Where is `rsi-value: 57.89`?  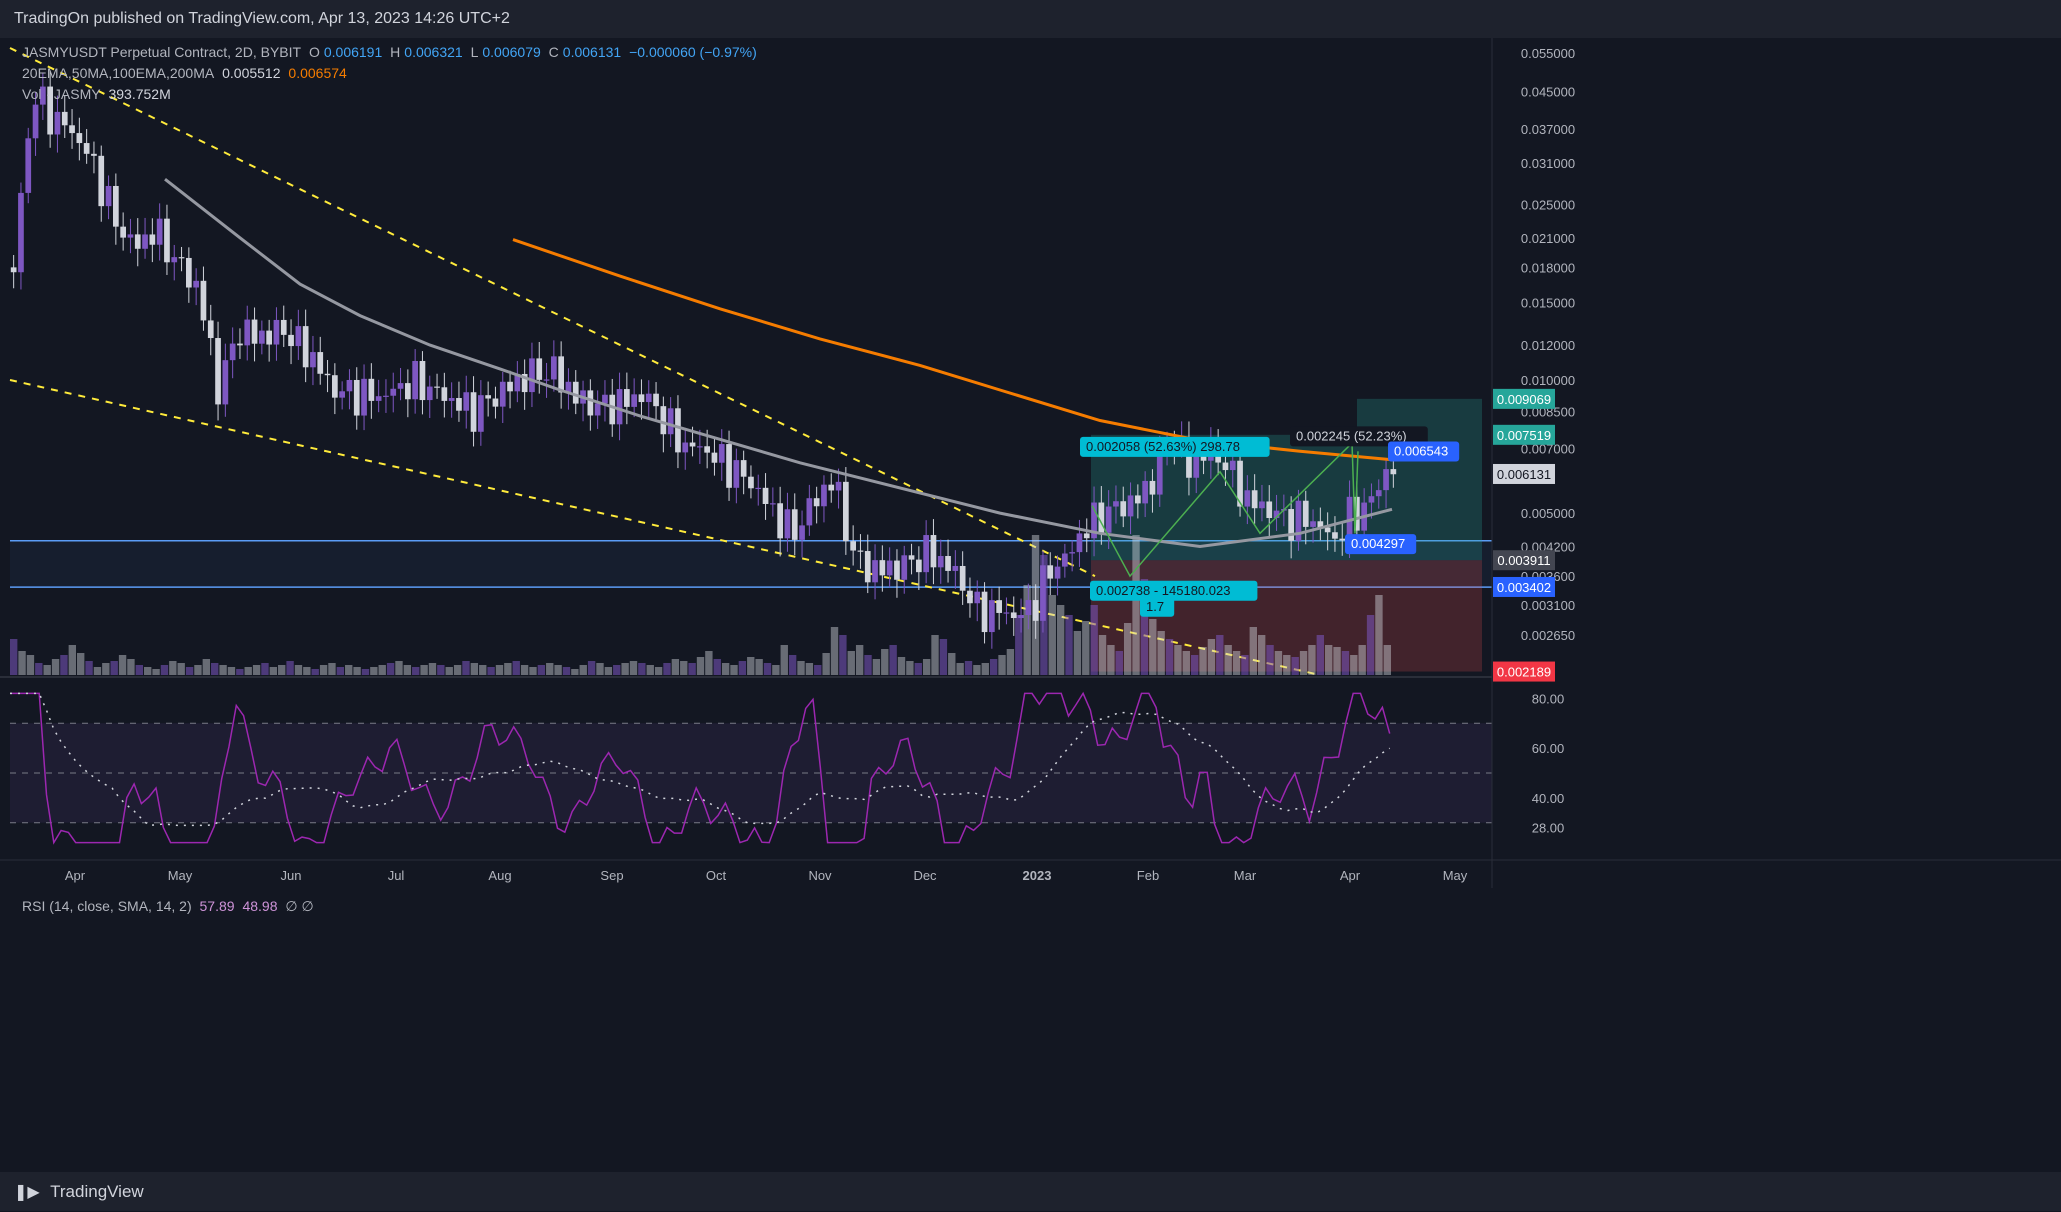
rsi-value: 57.89 is located at coordinates (217, 906).